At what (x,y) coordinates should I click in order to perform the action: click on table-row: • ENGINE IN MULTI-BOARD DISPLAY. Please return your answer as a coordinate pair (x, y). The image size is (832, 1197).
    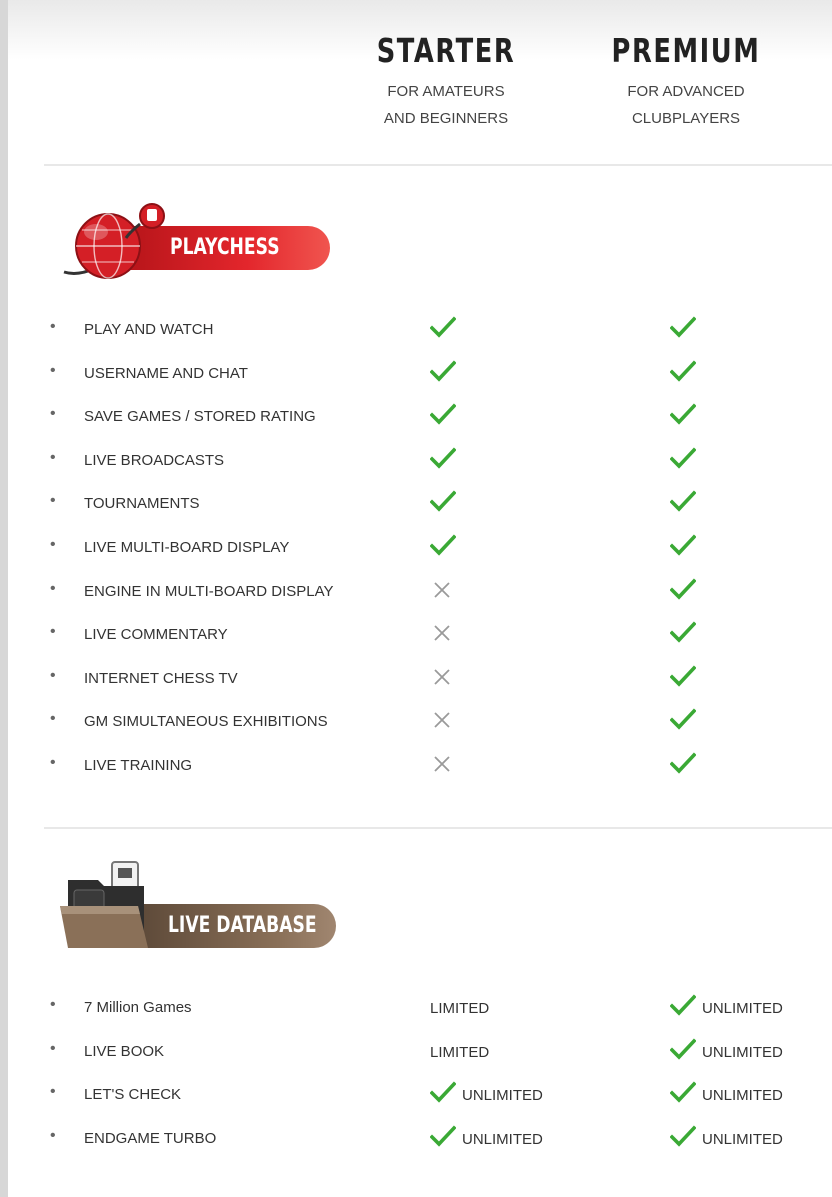
    Looking at the image, I should click on (440, 591).